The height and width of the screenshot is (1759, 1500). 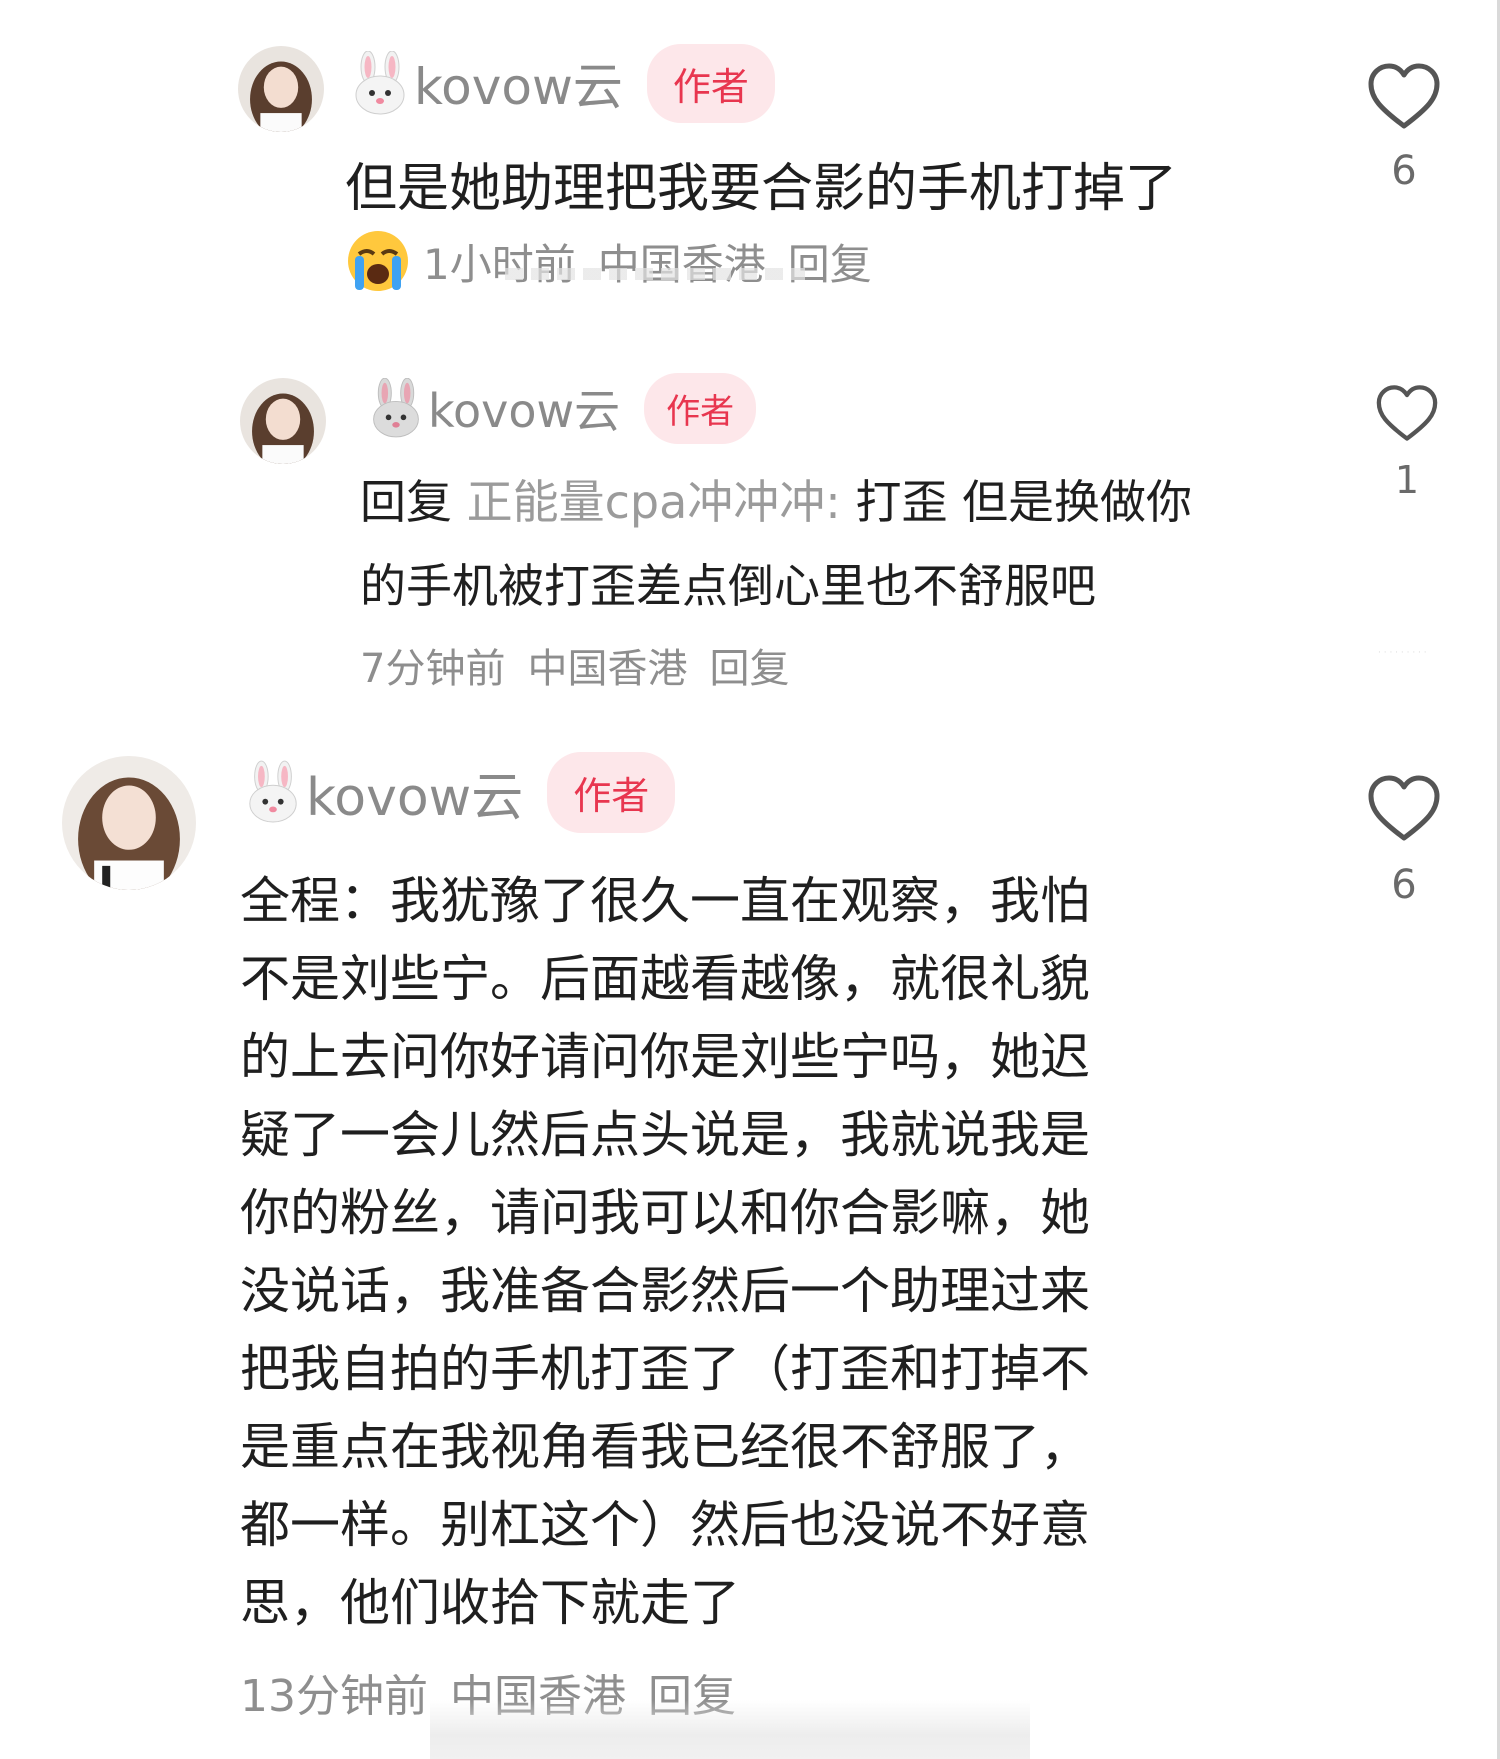 I want to click on like-count: 1, so click(x=1407, y=480).